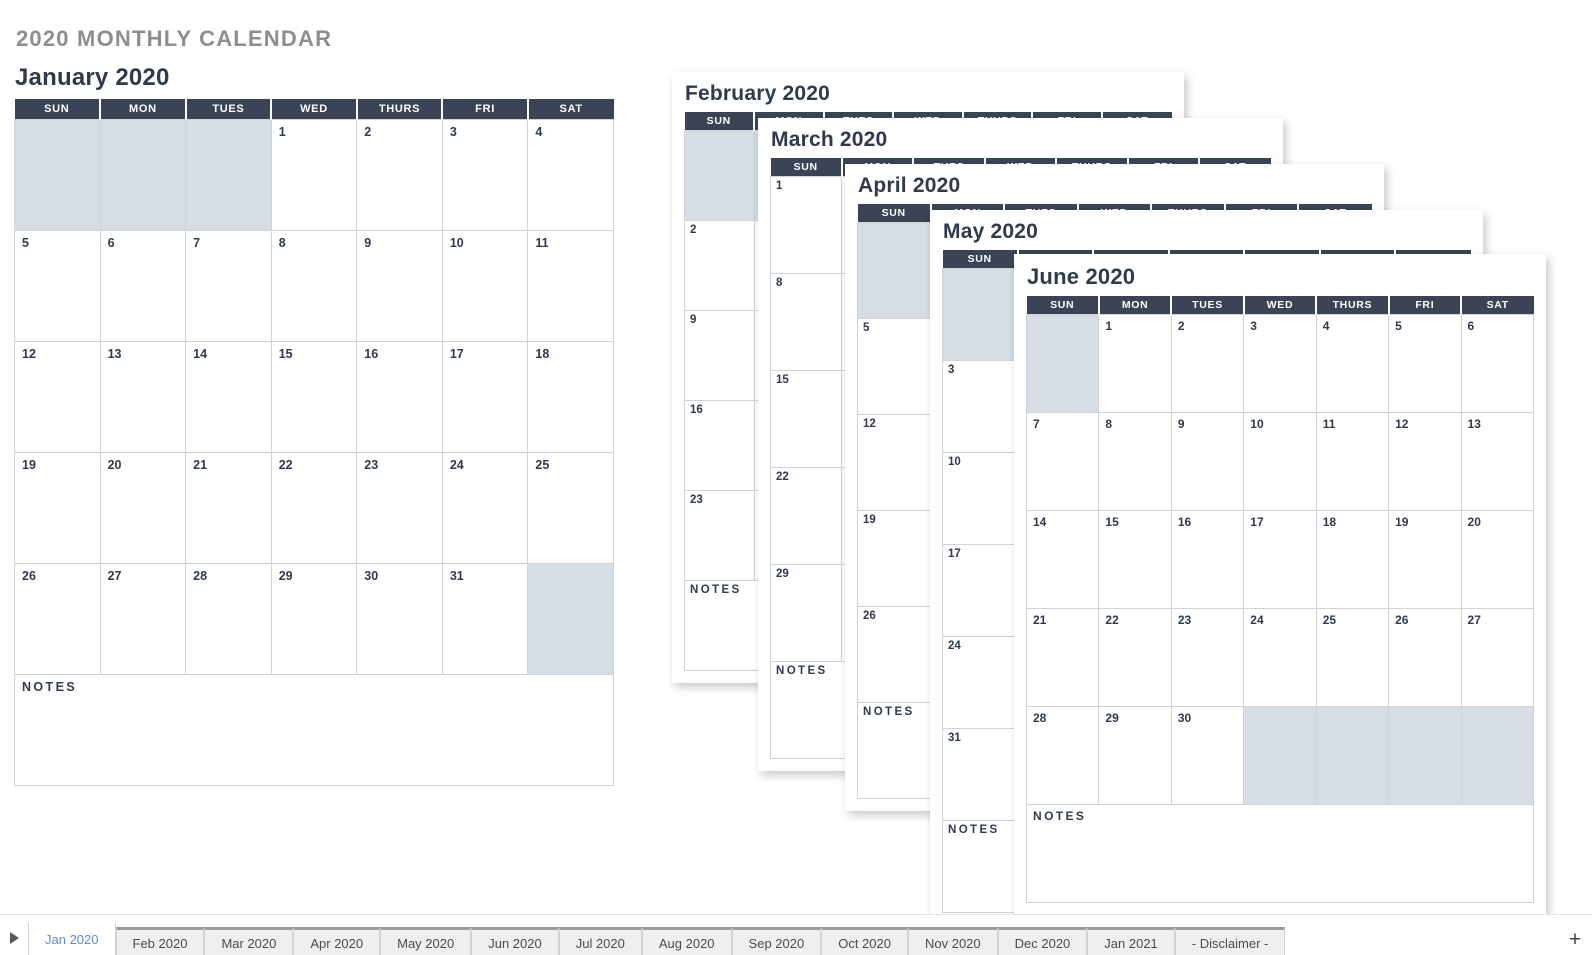 The image size is (1592, 955). What do you see at coordinates (1230, 941) in the screenshot?
I see `sheet-tab-disclaimer: - Disclaimer -` at bounding box center [1230, 941].